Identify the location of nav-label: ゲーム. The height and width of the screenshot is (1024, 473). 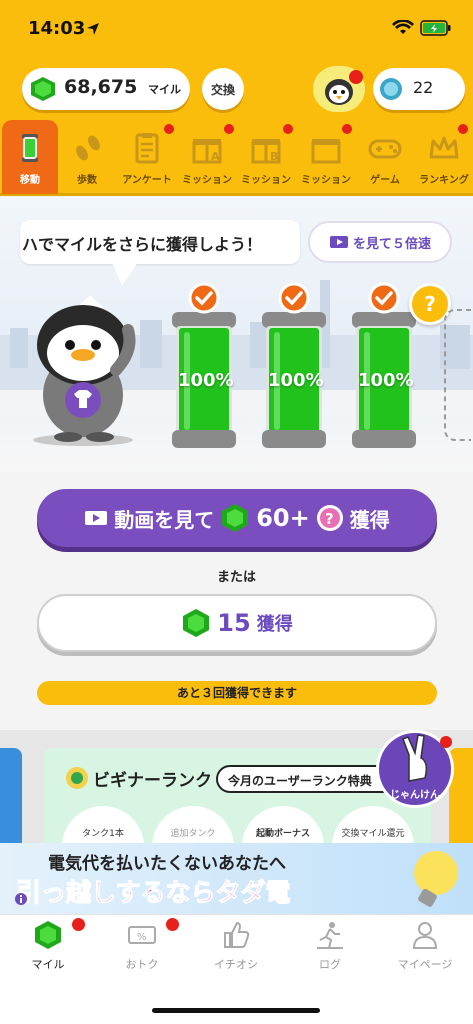
(385, 180).